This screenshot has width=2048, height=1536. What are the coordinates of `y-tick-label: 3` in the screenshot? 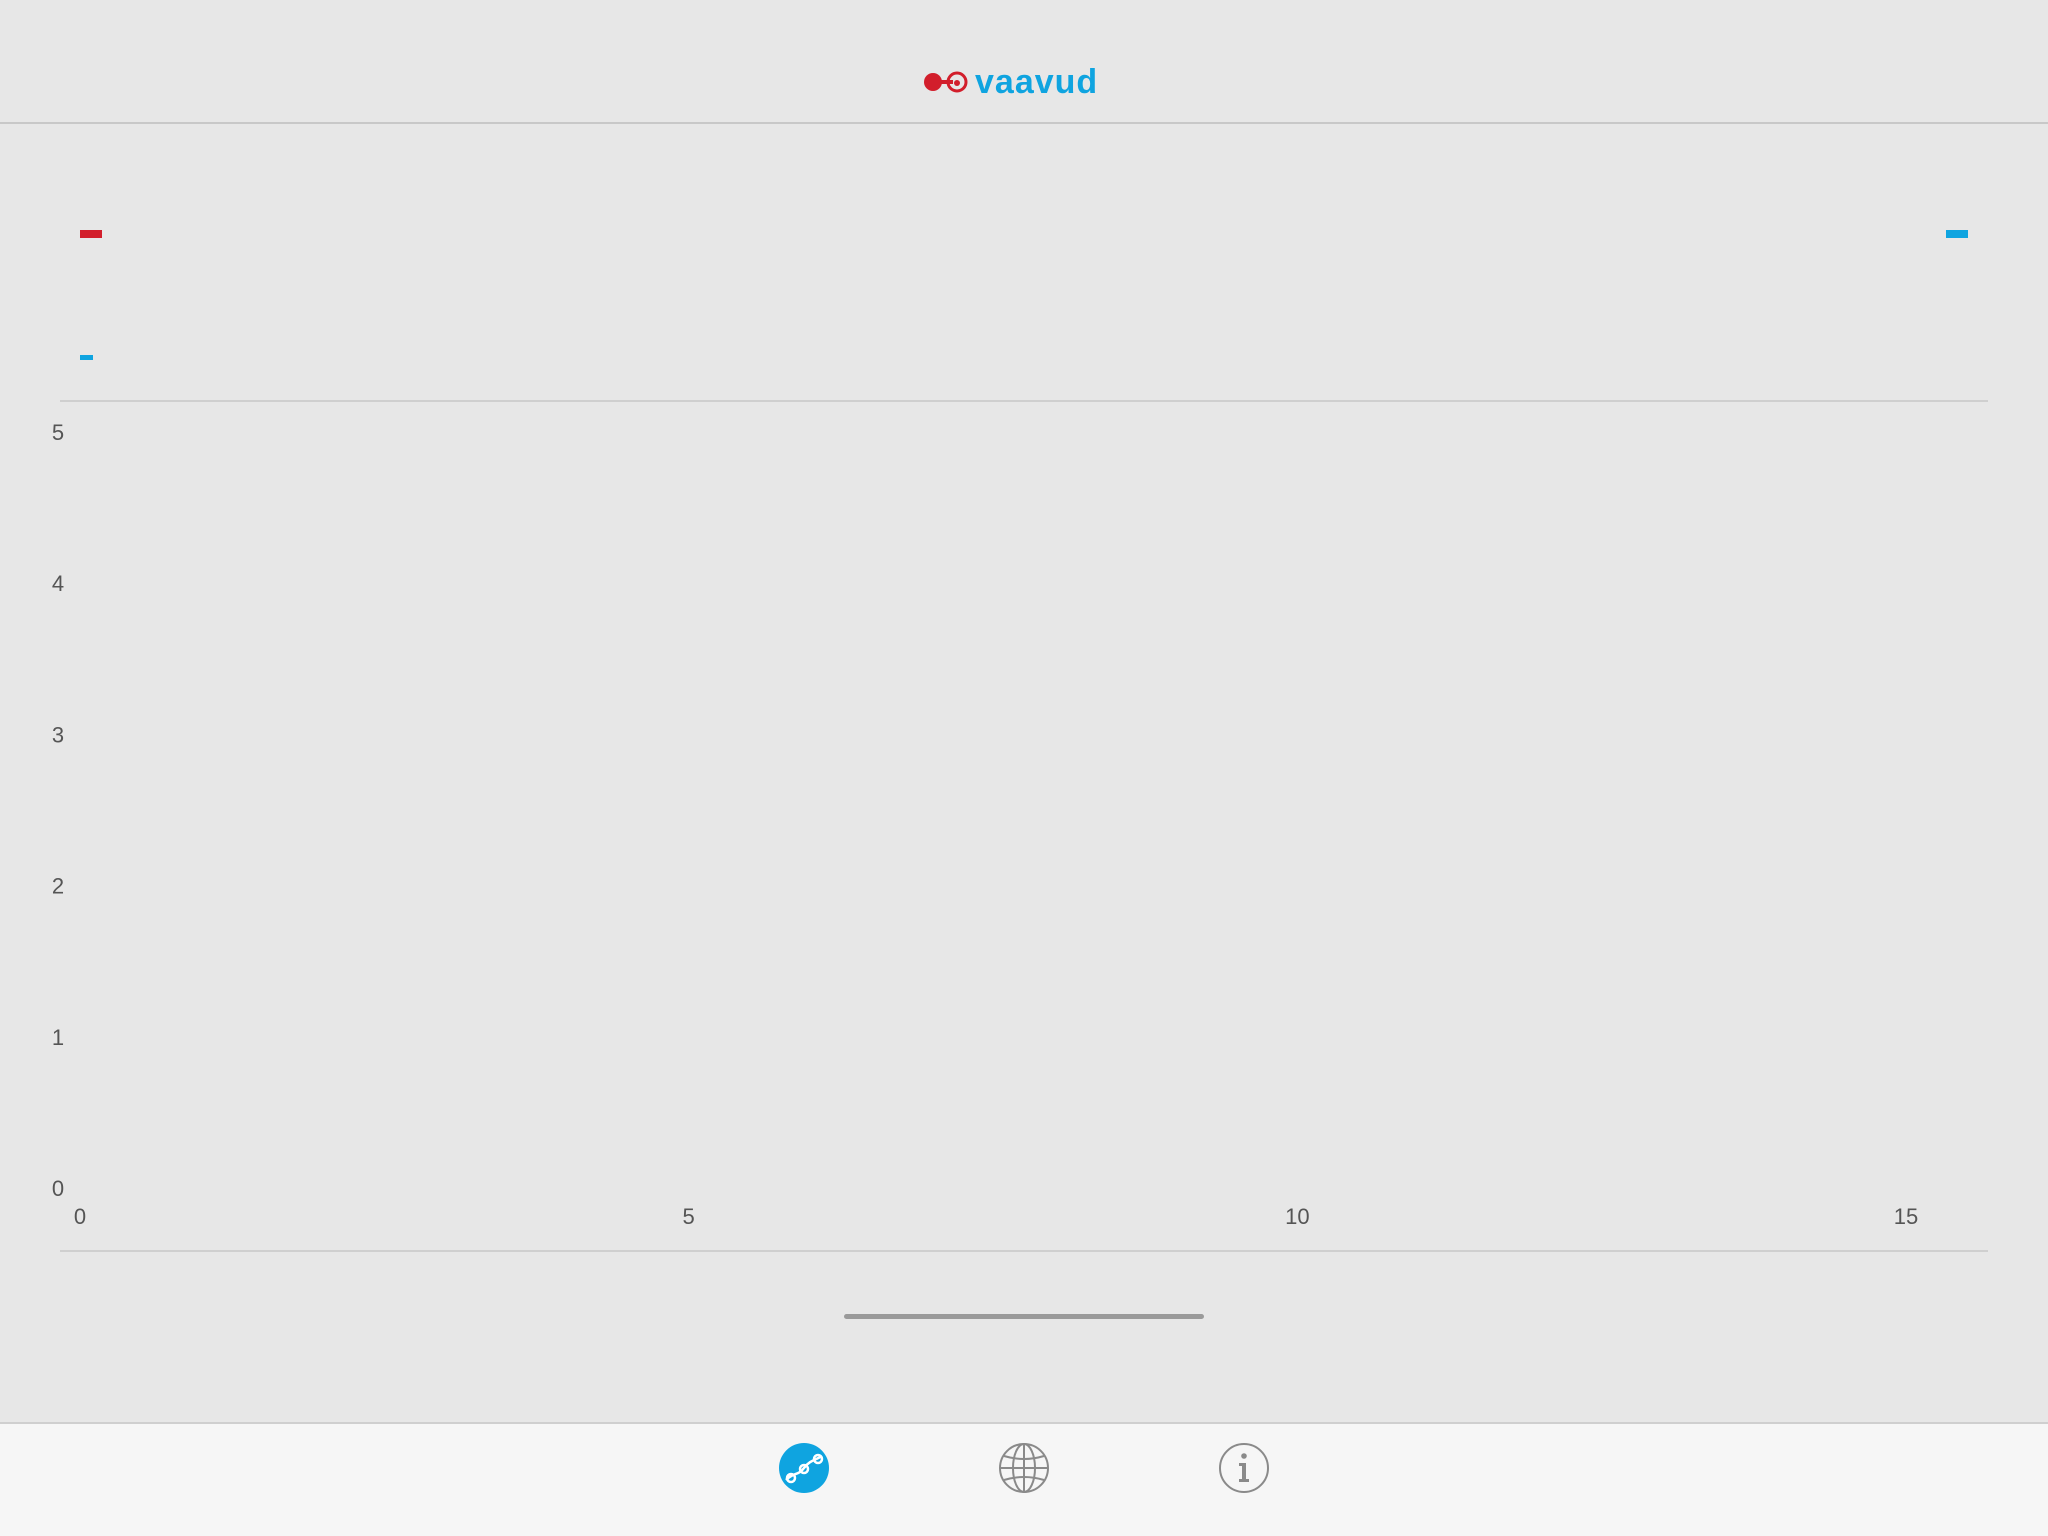 It's located at (58, 734).